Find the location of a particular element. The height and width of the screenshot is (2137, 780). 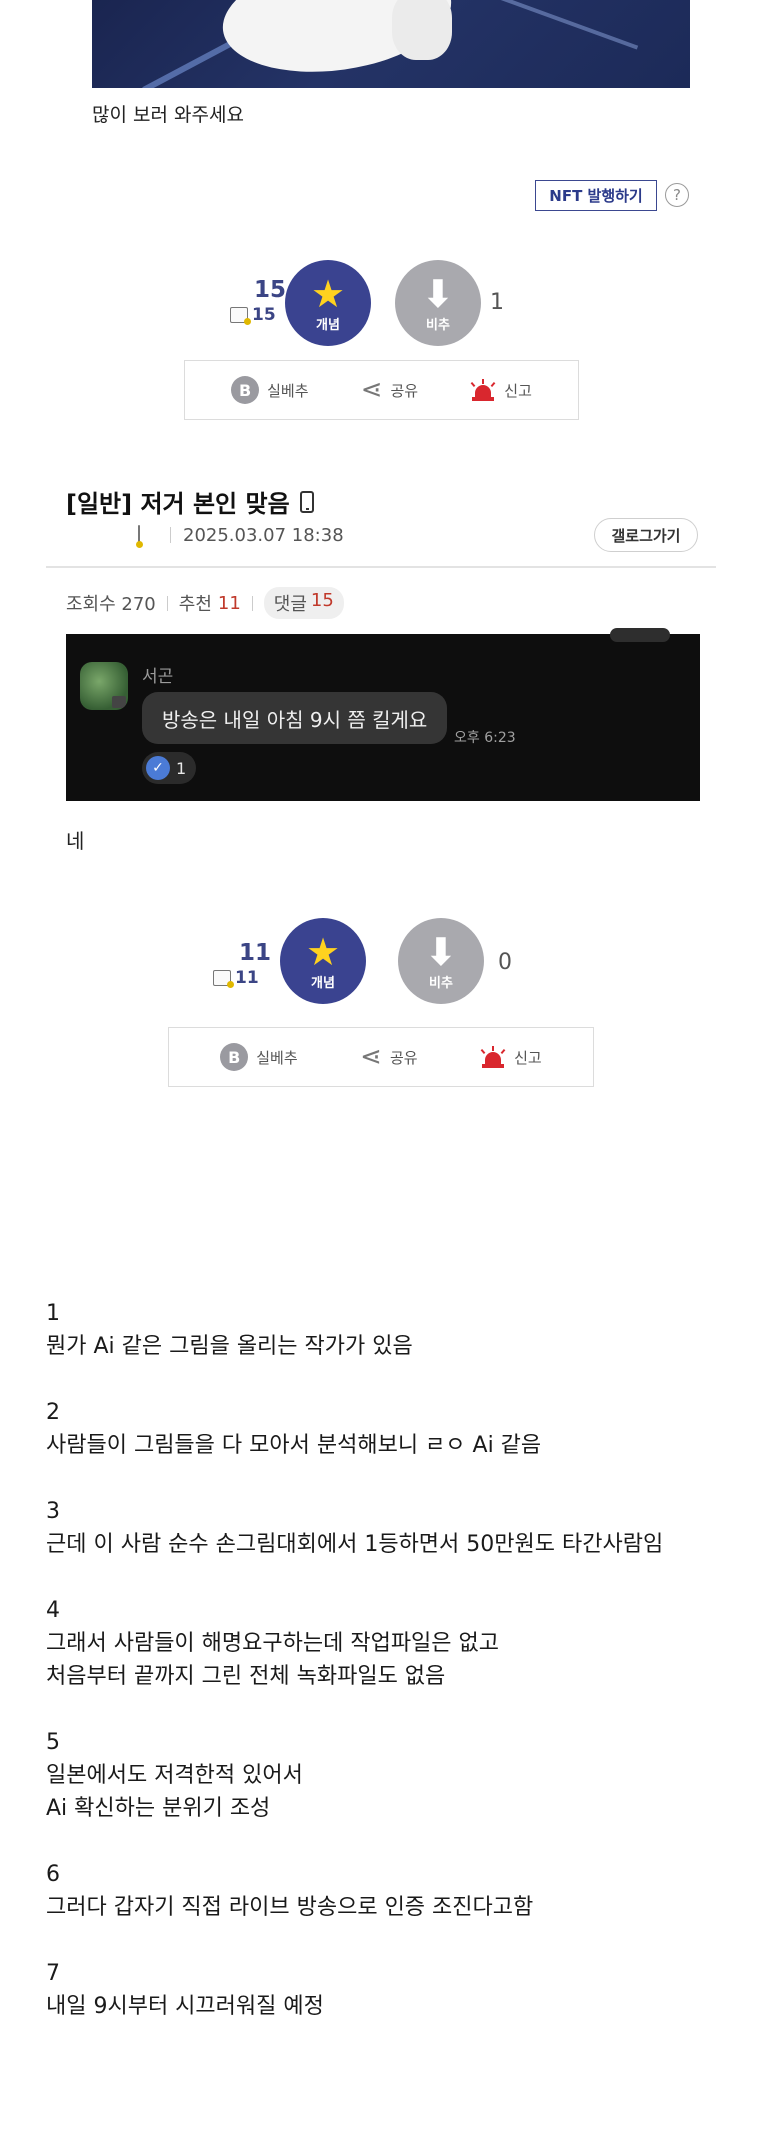

image-streak is located at coordinates (567, 25).